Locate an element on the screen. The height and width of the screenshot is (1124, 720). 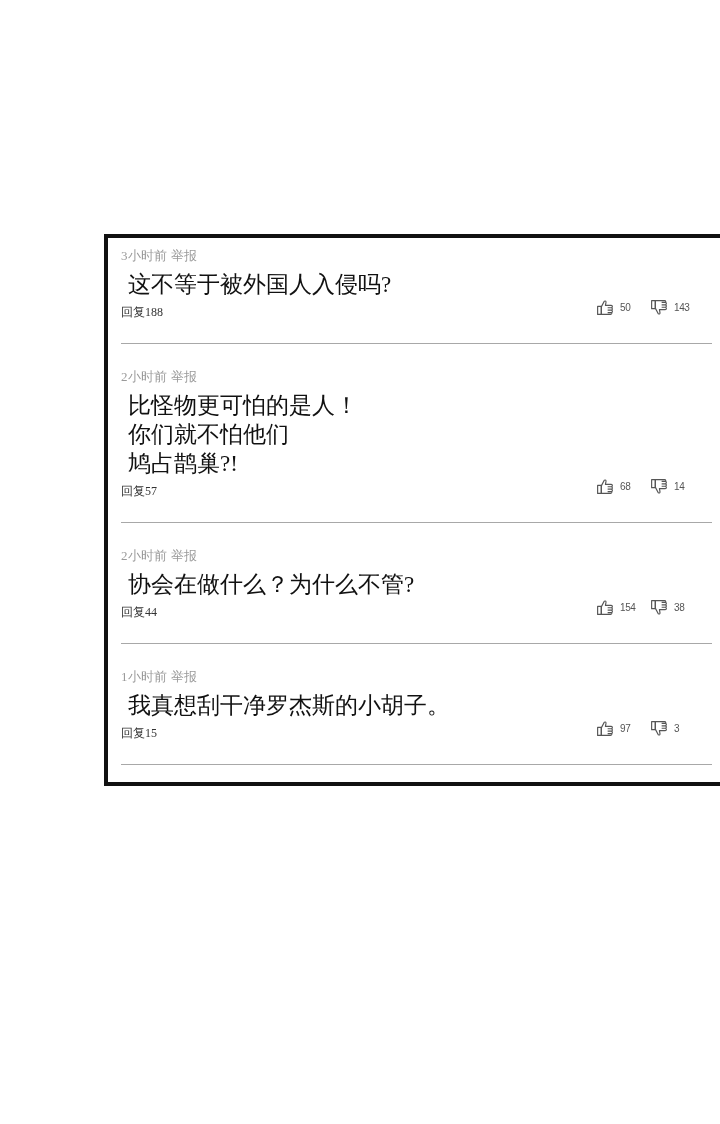
like-button: 154 is located at coordinates (616, 607).